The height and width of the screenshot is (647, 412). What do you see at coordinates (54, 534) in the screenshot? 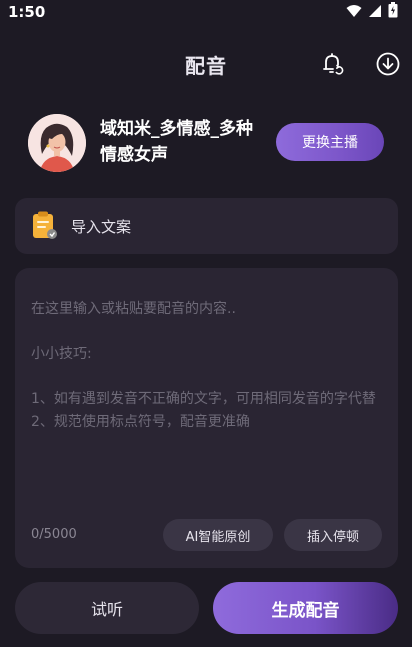
I see `char-counter: 0/5000` at bounding box center [54, 534].